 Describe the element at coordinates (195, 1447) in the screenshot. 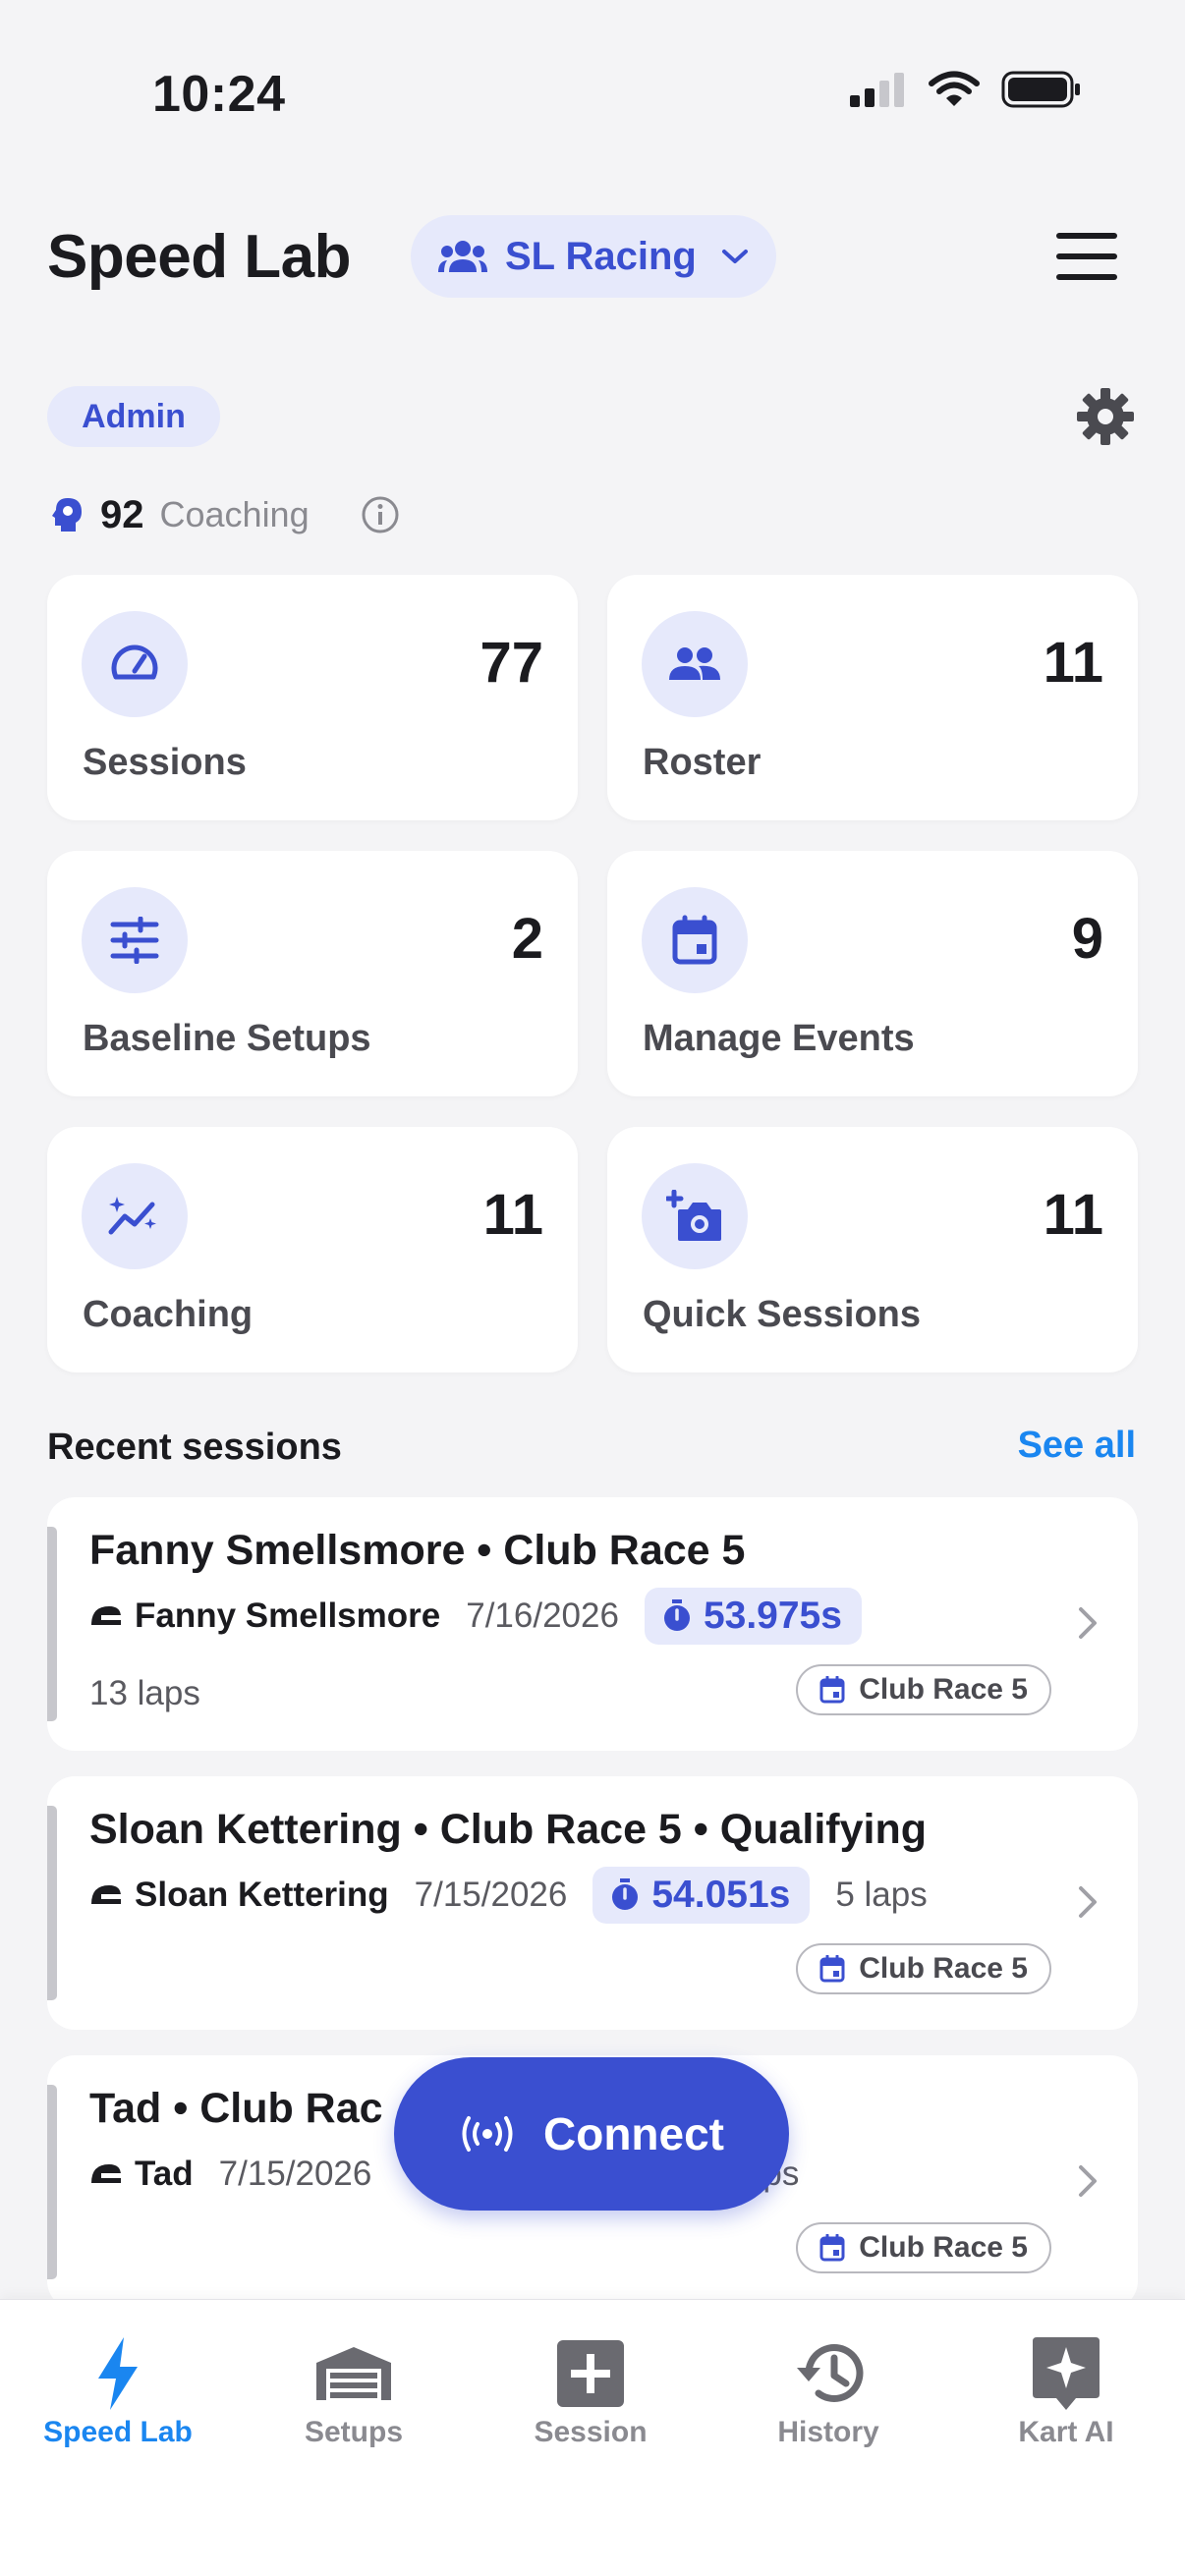

I see `recent-sessions-title: Recent sessions` at that location.